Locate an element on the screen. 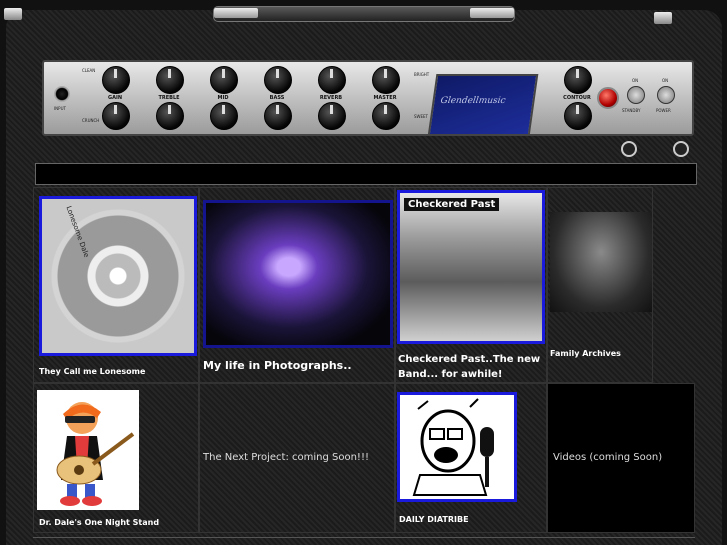  tile-daily-diatribe: DAILY DIATRIBE is located at coordinates (471, 458).